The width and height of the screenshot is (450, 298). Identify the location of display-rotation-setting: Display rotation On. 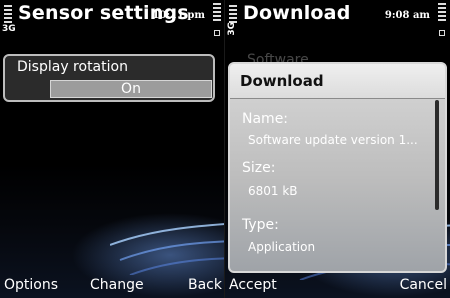
(109, 78).